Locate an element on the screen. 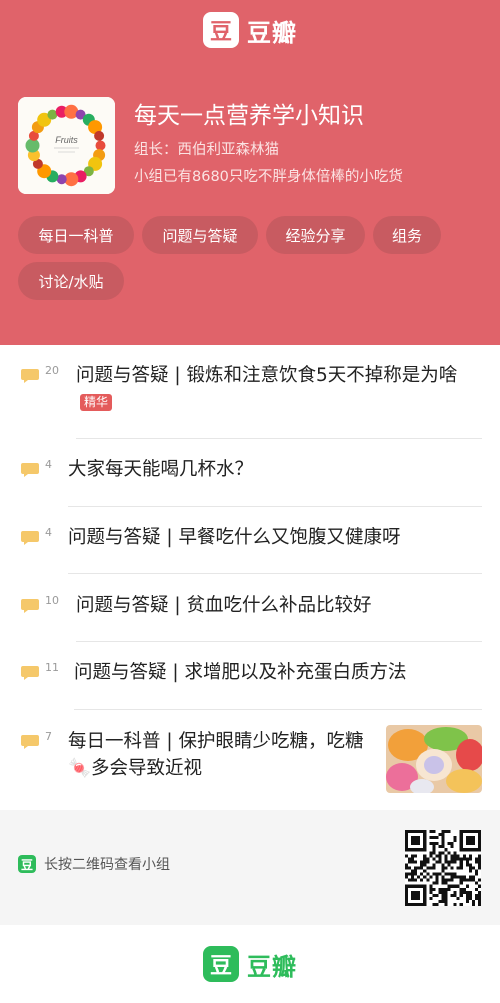 This screenshot has width=500, height=1003. tab-qa: 问题与答疑 is located at coordinates (200, 235).